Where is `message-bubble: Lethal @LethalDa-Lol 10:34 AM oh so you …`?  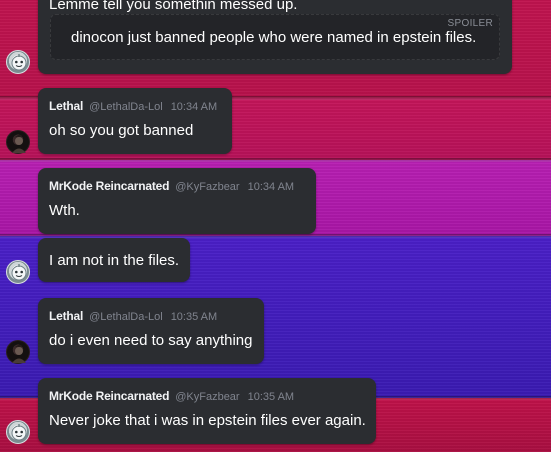
message-bubble: Lethal @LethalDa-Lol 10:34 AM oh so you … is located at coordinates (135, 121).